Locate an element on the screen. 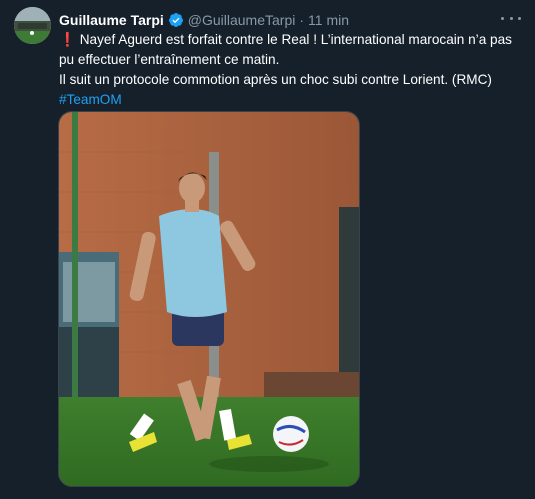  author-name: Guillaume Tarpi is located at coordinates (111, 20).